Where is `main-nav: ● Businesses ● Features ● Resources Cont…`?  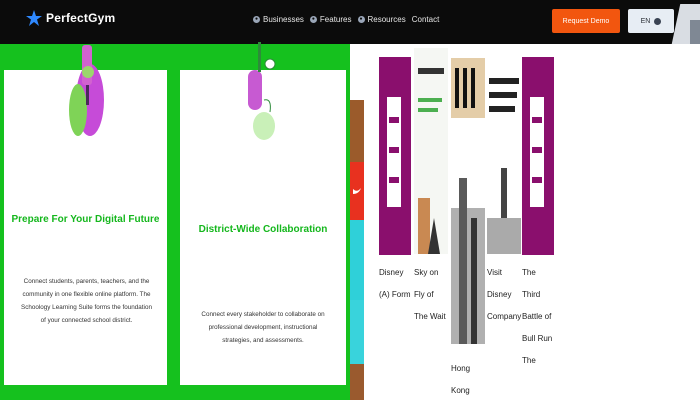
main-nav: ● Businesses ● Features ● Resources Cont… is located at coordinates (346, 19).